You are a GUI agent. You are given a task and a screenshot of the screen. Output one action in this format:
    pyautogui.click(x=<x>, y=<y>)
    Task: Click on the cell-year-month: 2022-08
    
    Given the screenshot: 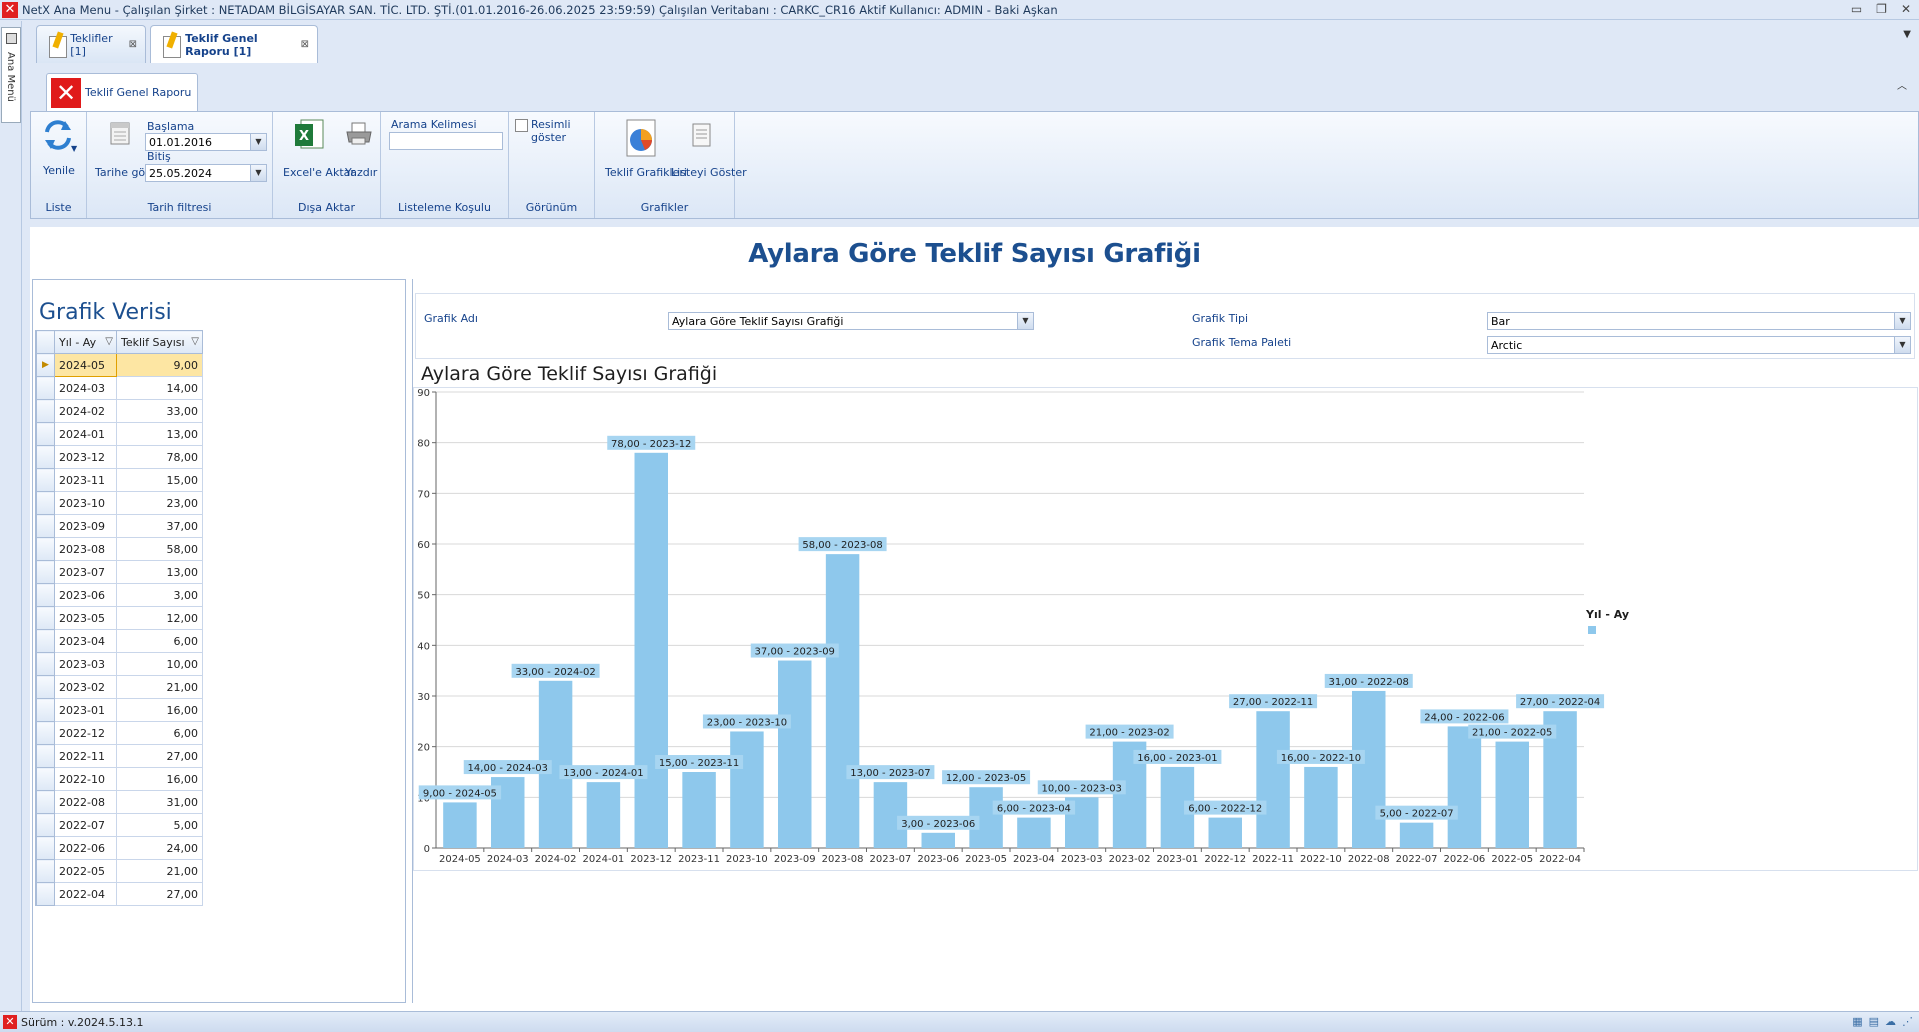 What is the action you would take?
    pyautogui.click(x=85, y=802)
    